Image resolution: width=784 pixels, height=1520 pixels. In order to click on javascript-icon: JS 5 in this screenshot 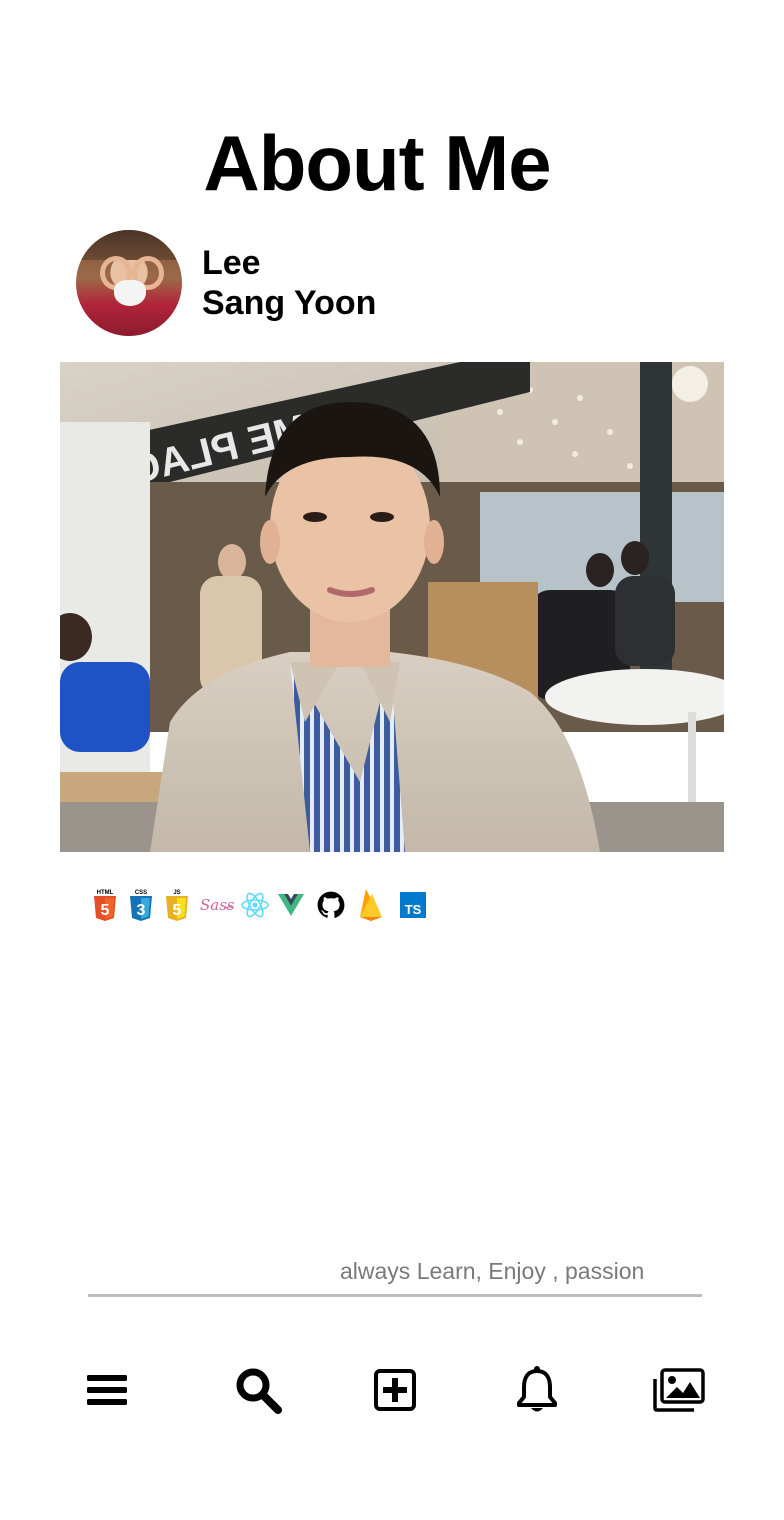, I will do `click(177, 905)`.